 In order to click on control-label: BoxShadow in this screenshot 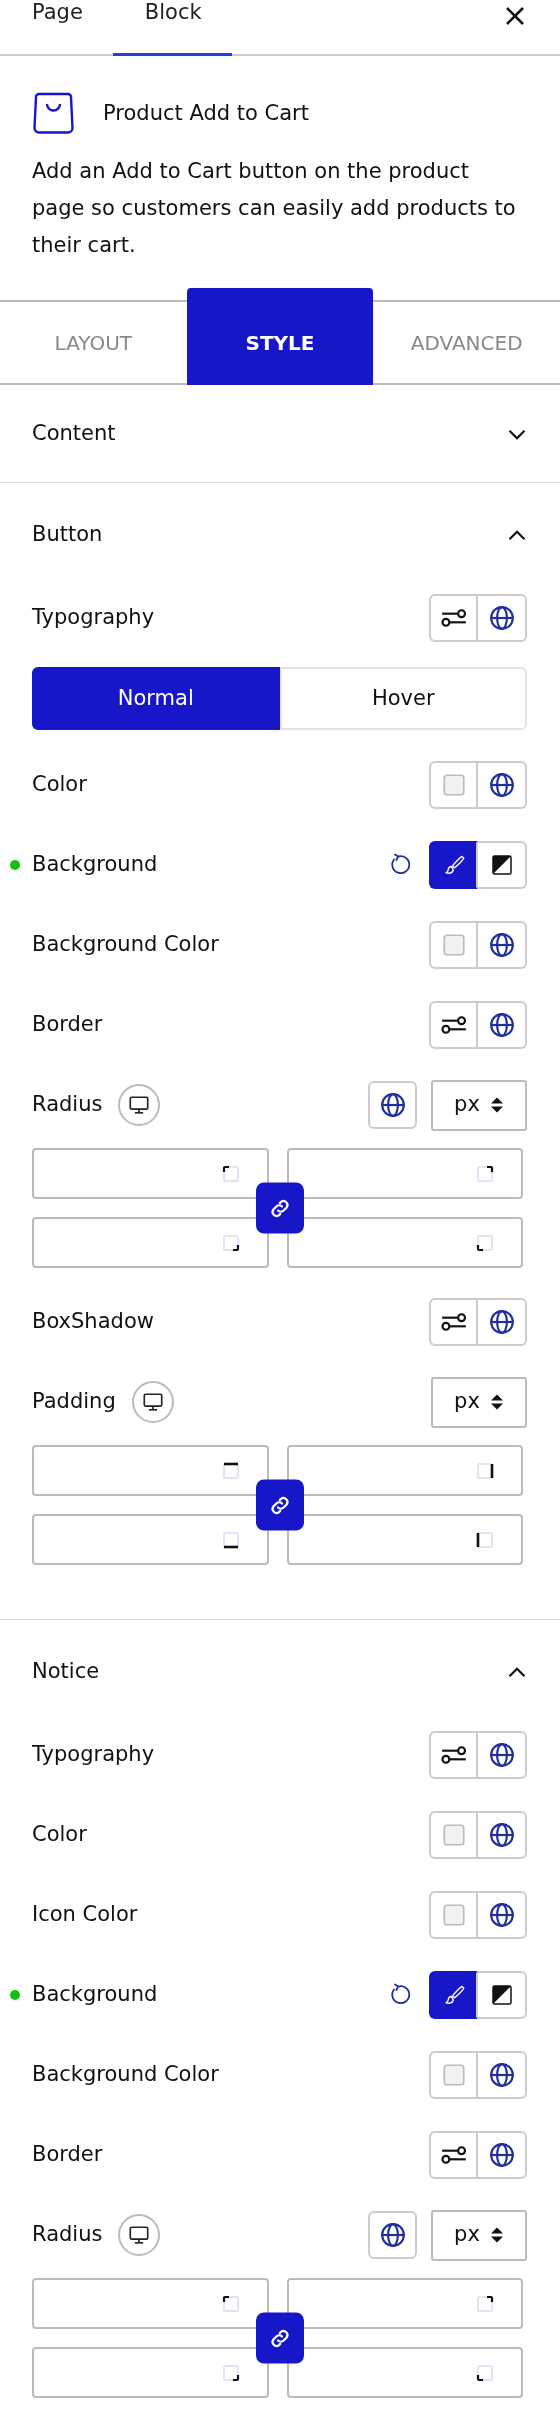, I will do `click(93, 1322)`.